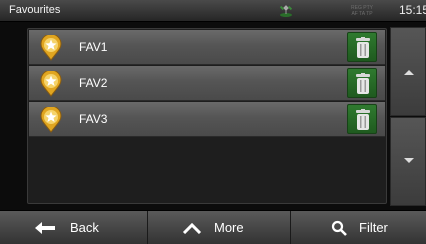 The image size is (426, 244). I want to click on arrow-down-icon, so click(409, 160).